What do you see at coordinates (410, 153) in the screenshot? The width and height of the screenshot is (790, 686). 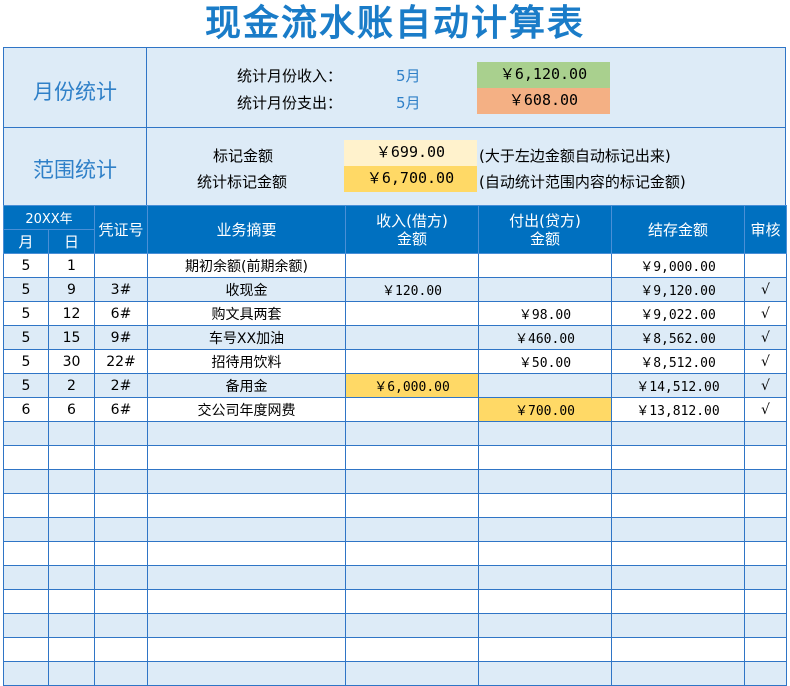 I see `mark-value: ￥699.00` at bounding box center [410, 153].